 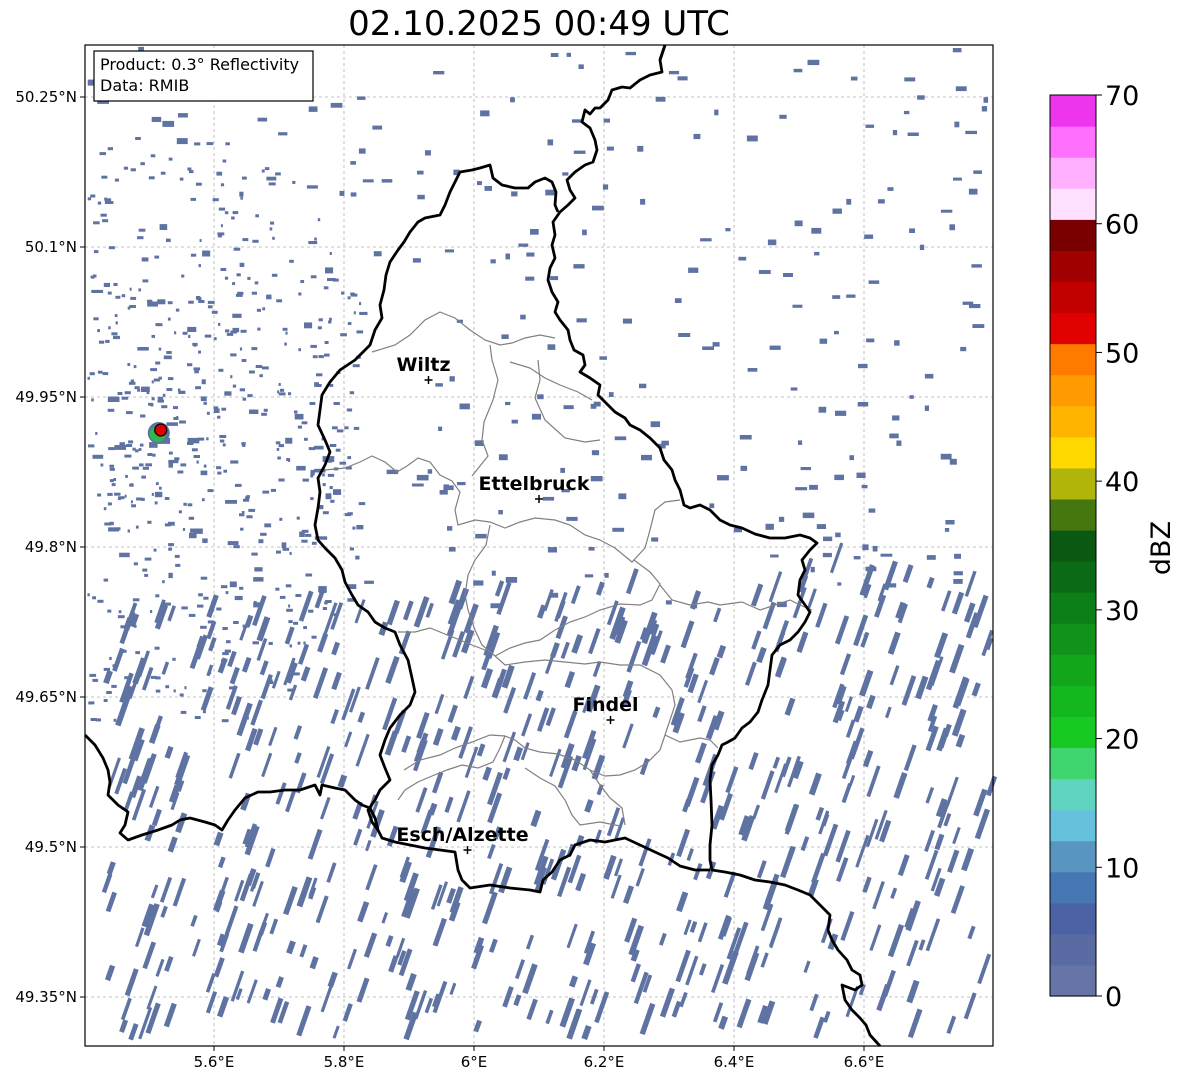 I want to click on y-tick-label: 49.95°N, so click(x=46, y=397).